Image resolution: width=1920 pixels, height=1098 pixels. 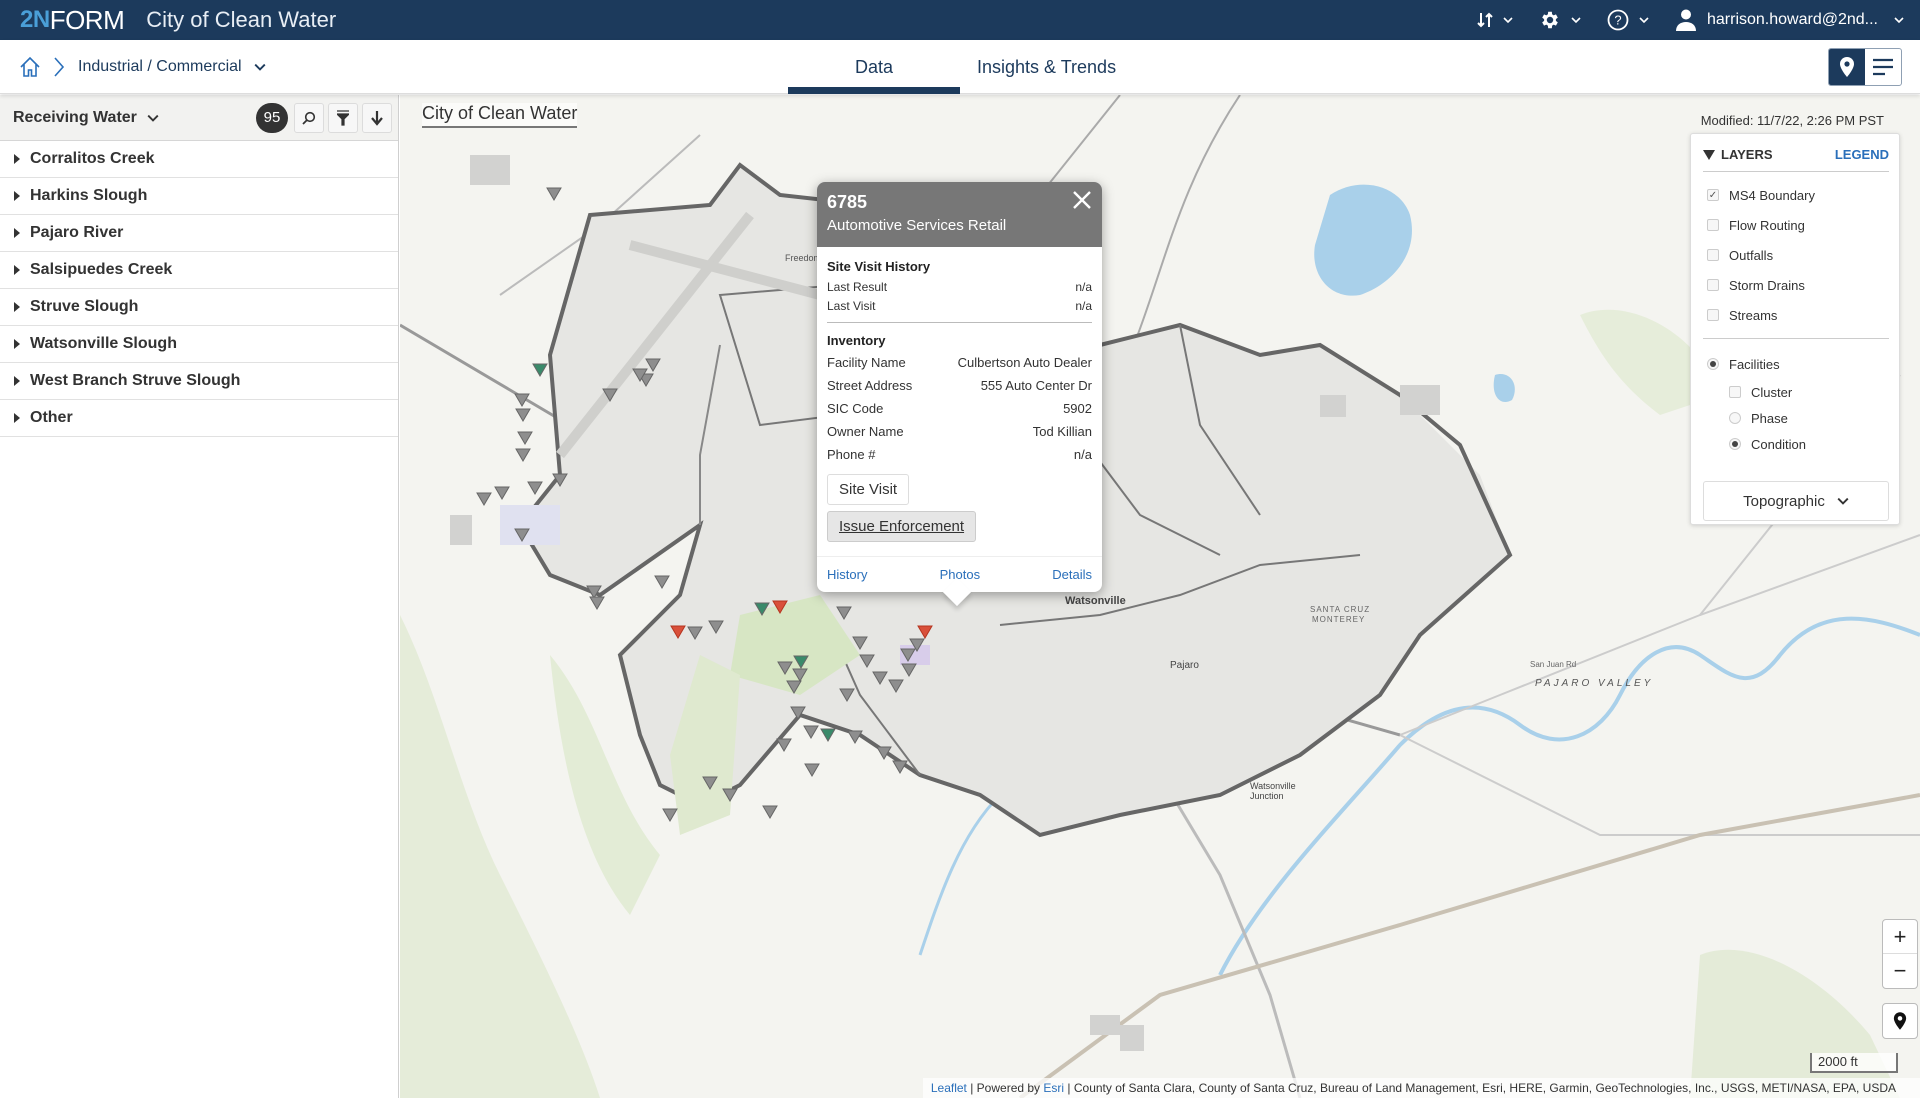 What do you see at coordinates (902, 526) in the screenshot?
I see `issue-enforcement-button: Issue Enforcement` at bounding box center [902, 526].